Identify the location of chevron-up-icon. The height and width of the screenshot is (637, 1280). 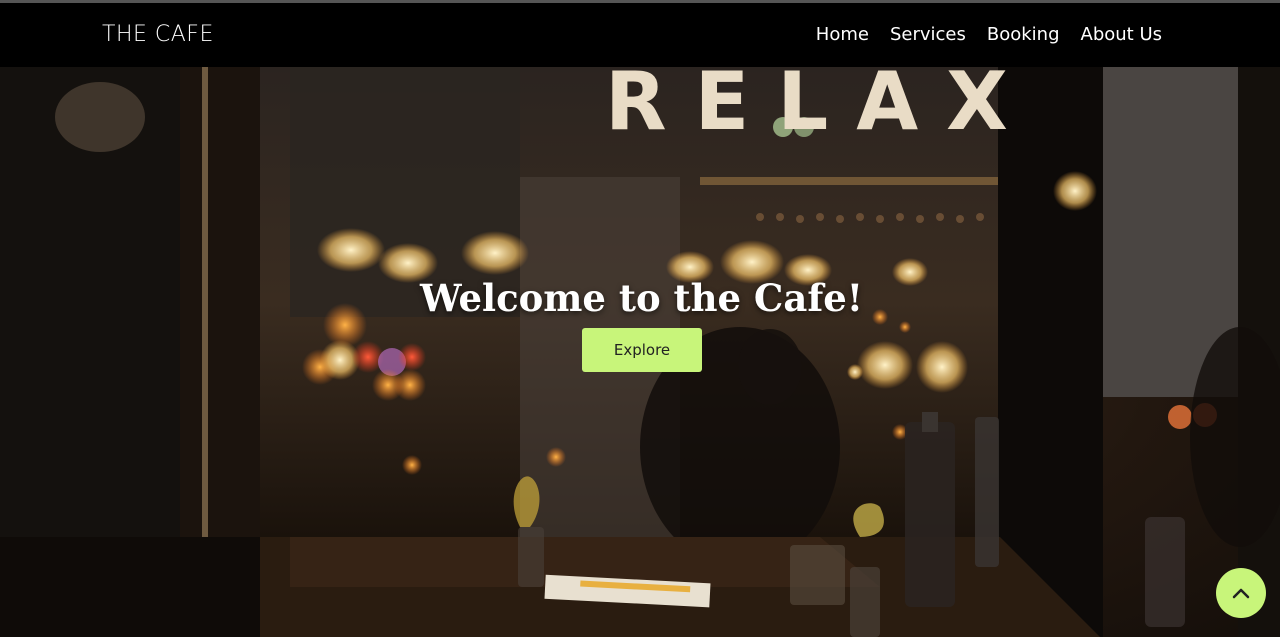
(1241, 593).